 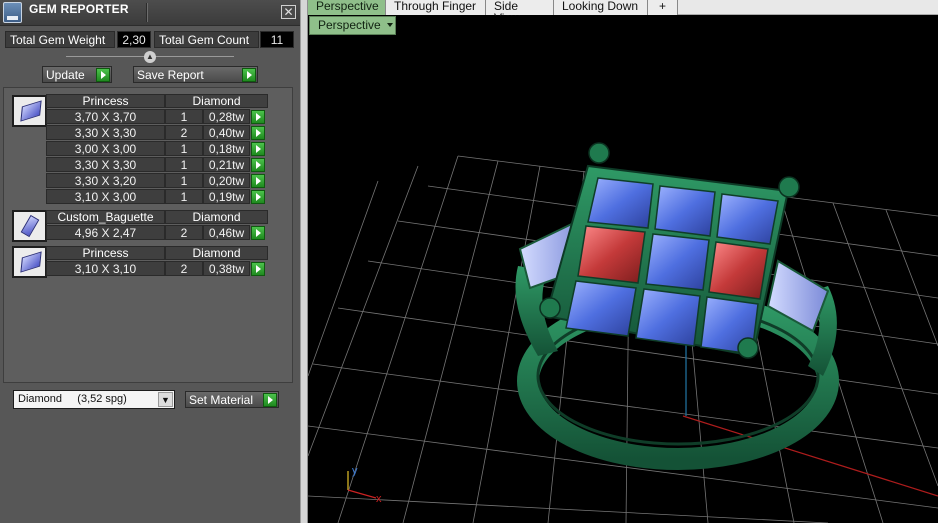 What do you see at coordinates (601, 7) in the screenshot?
I see `tab-looking-down: Looking Down` at bounding box center [601, 7].